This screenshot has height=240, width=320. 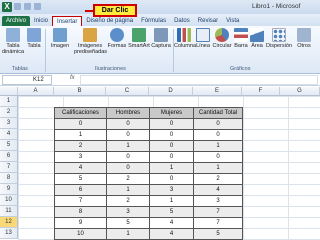 I want to click on redo-icon, so click(x=37, y=6).